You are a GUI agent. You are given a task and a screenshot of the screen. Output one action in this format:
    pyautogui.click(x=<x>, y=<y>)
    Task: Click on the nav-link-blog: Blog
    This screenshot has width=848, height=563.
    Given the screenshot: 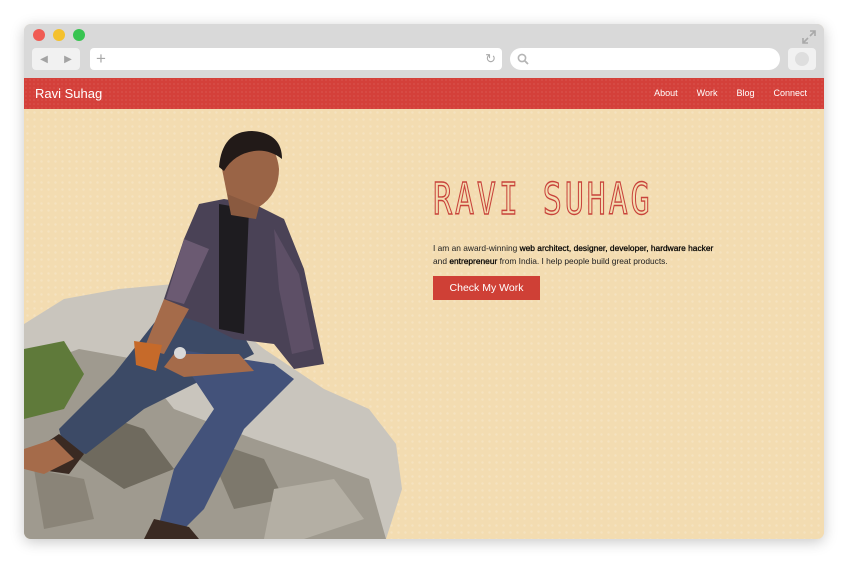 What is the action you would take?
    pyautogui.click(x=745, y=93)
    